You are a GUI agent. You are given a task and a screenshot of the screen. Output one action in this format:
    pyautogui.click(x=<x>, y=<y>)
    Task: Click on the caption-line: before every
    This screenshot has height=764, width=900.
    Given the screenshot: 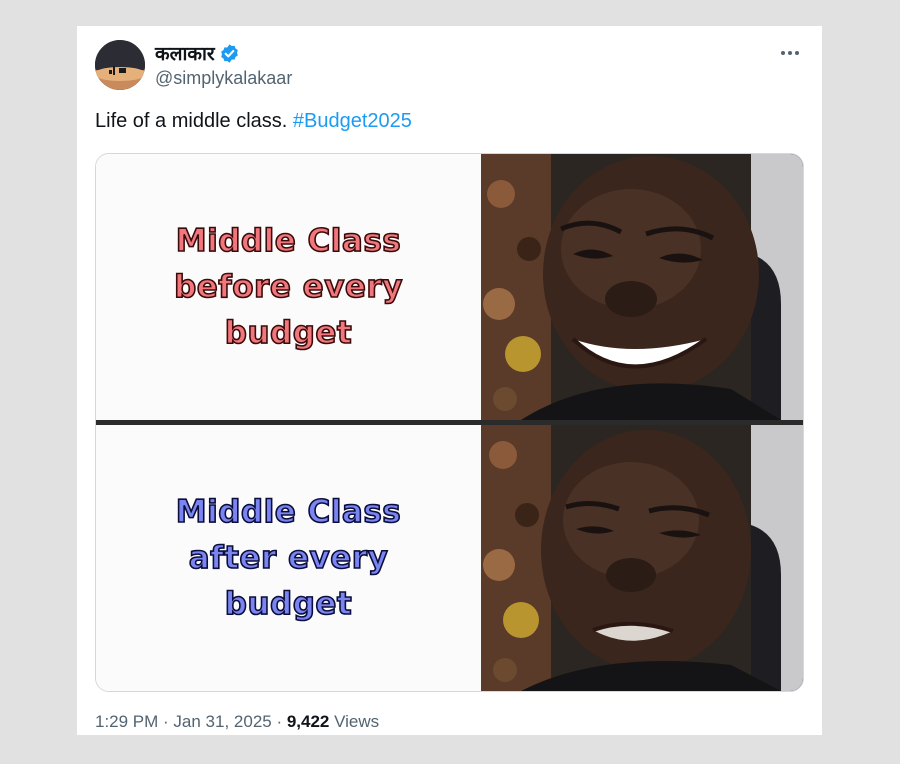 What is the action you would take?
    pyautogui.click(x=288, y=287)
    